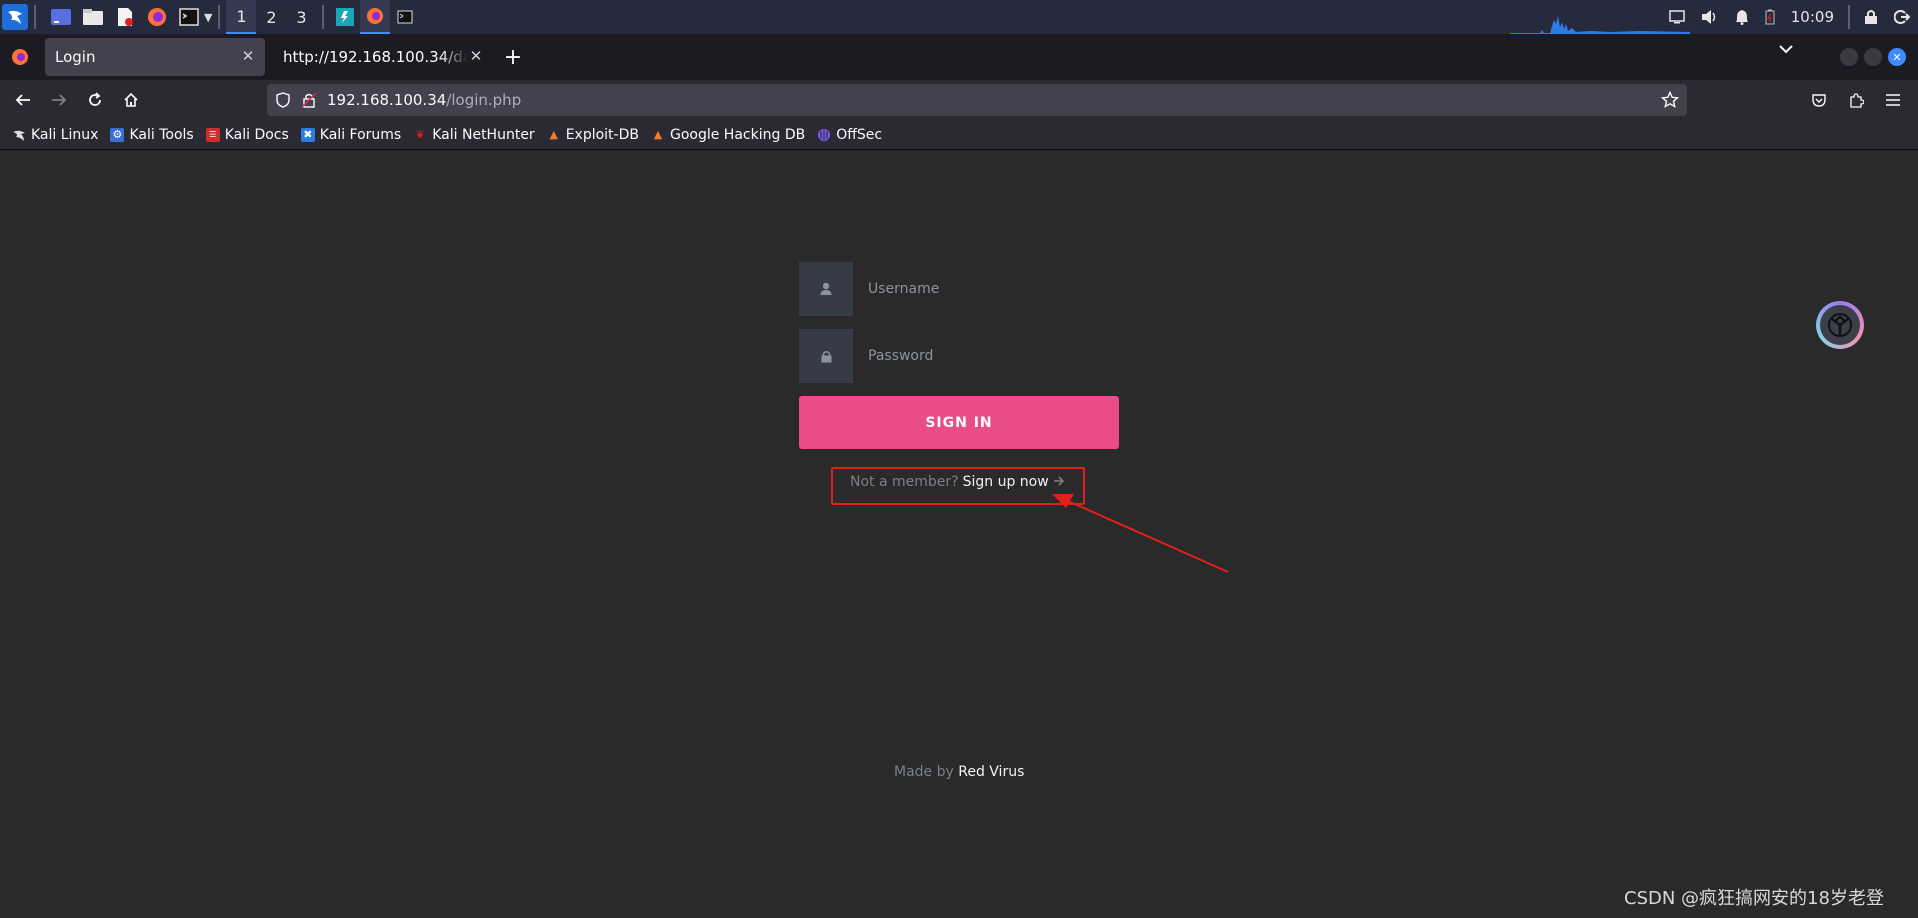 This screenshot has width=1918, height=918. I want to click on bookmark-kali-forums: ✖ Kali Forums, so click(351, 134).